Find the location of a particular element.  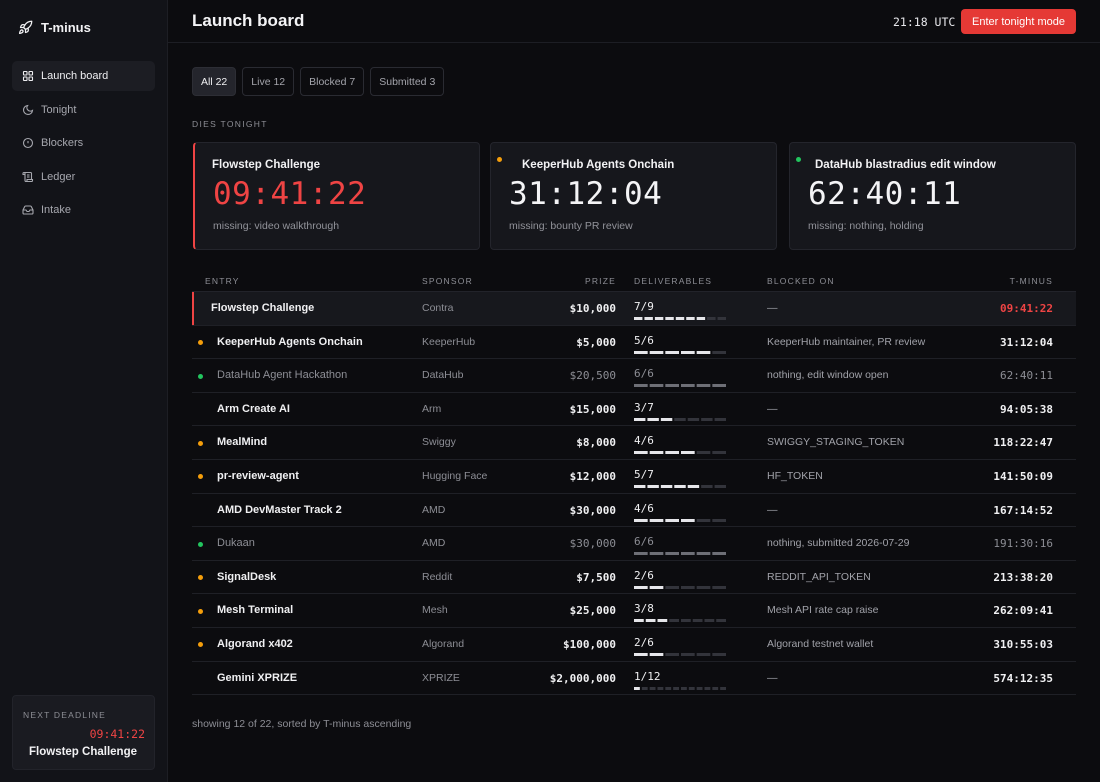

column-header-entry: ENTRY is located at coordinates (222, 281).